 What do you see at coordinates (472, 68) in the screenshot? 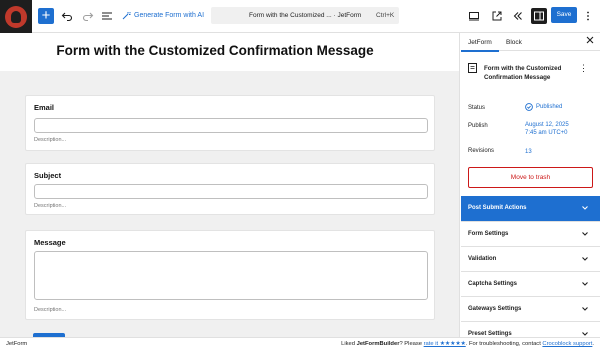
I see `post-icon` at bounding box center [472, 68].